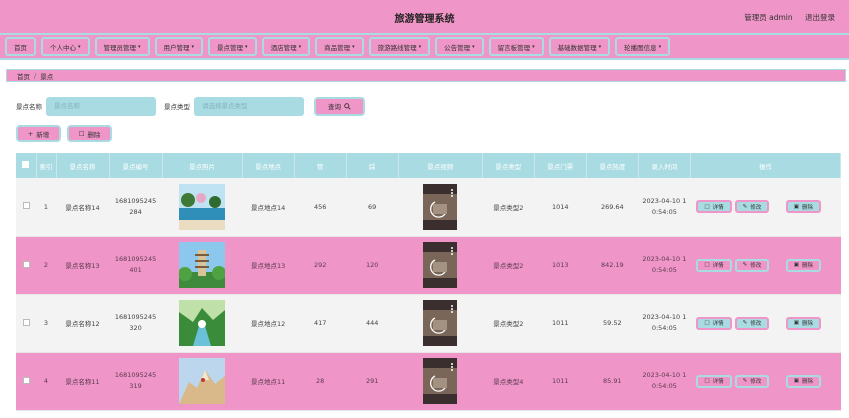 The width and height of the screenshot is (849, 418). Describe the element at coordinates (135, 322) in the screenshot. I see `code-text: 1681095245320` at that location.